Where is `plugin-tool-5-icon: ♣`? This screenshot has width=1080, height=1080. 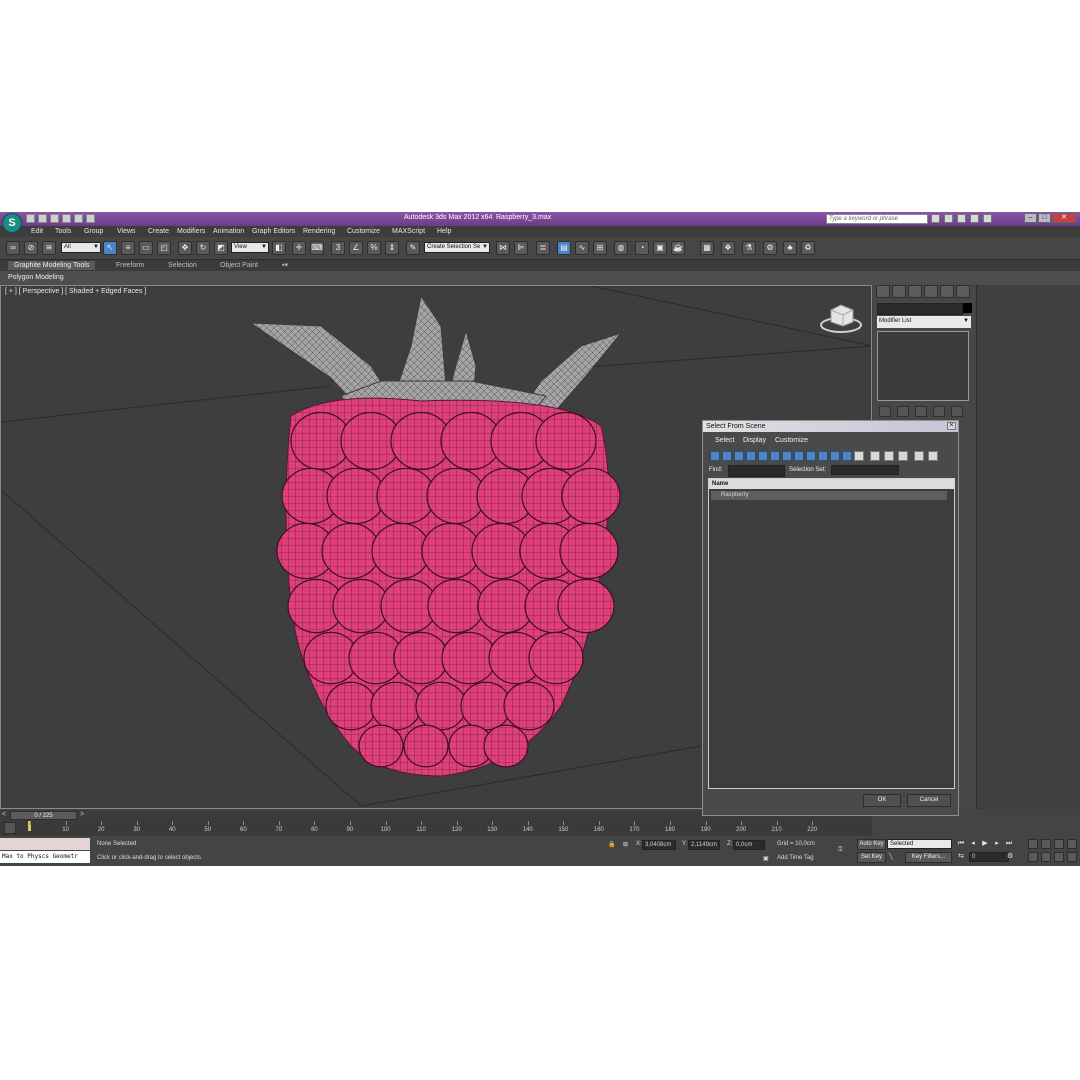 plugin-tool-5-icon: ♣ is located at coordinates (790, 248).